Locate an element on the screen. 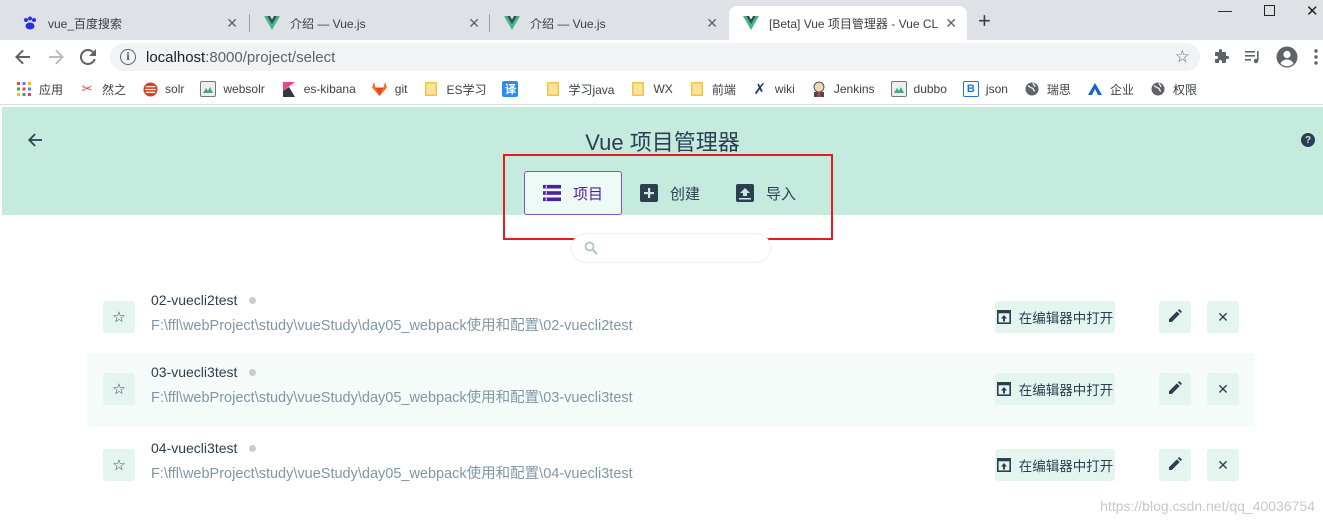  back-arrow-icon is located at coordinates (23, 57).